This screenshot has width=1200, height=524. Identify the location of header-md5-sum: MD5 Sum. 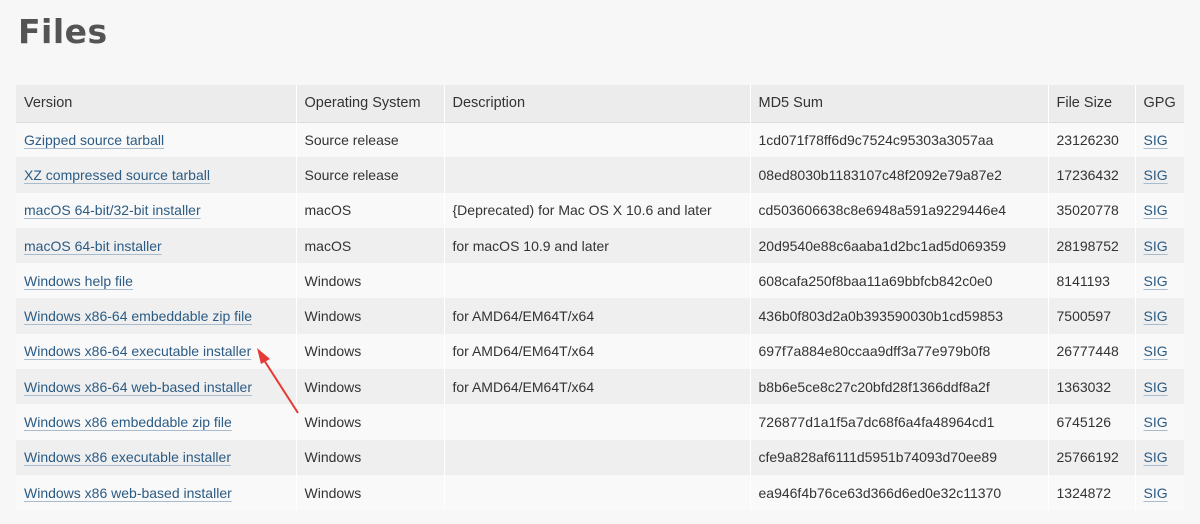
(899, 103).